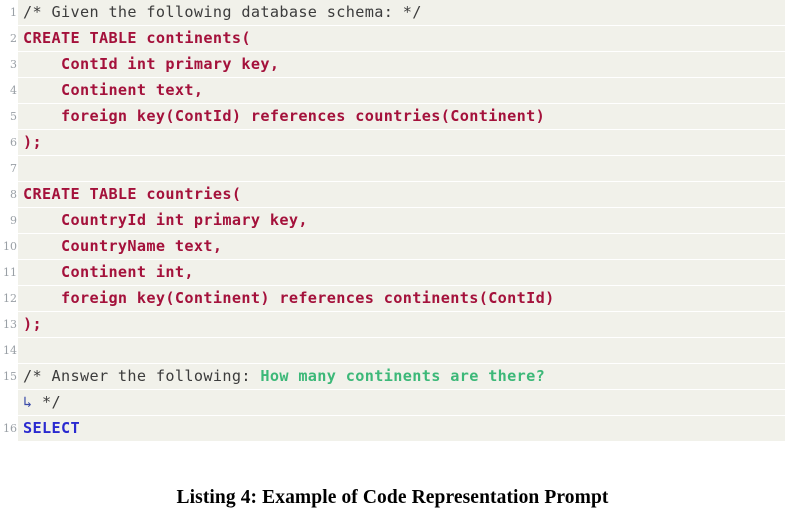 The width and height of the screenshot is (785, 525). I want to click on line-number: 4, so click(9, 91).